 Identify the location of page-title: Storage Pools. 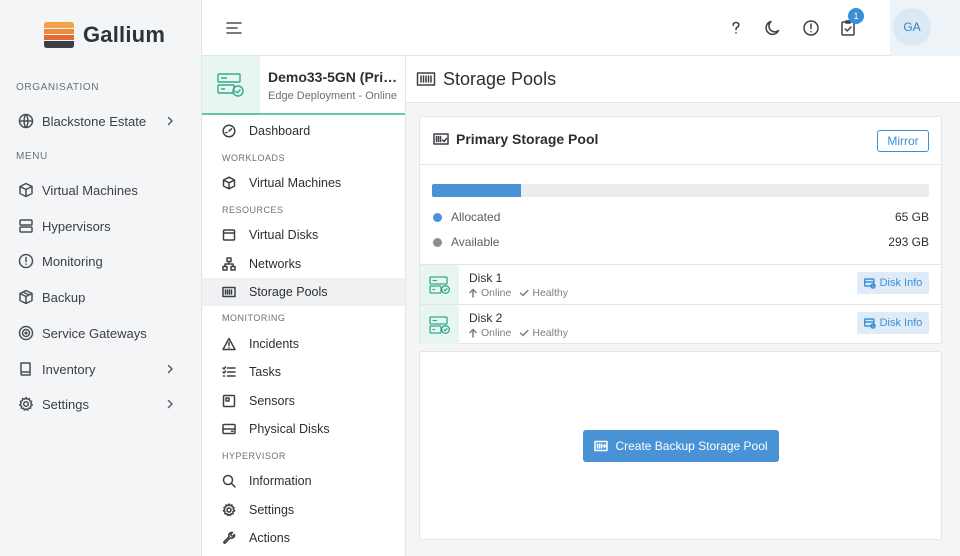
(500, 78).